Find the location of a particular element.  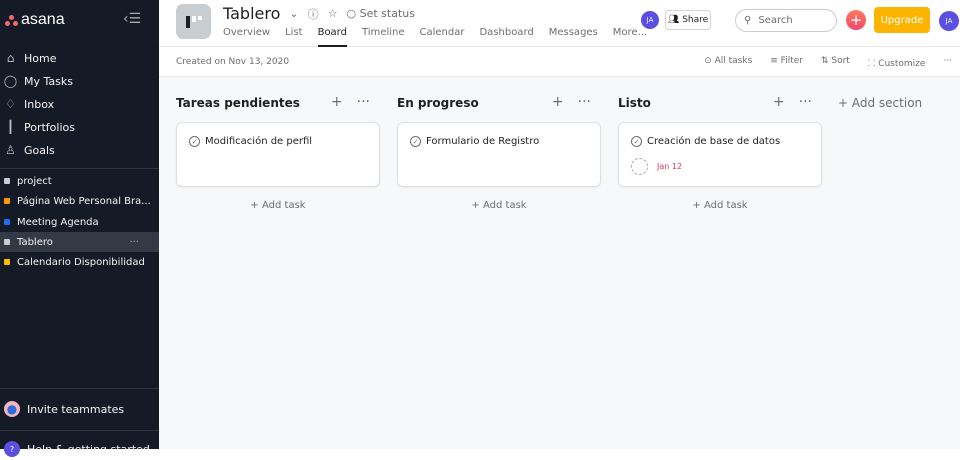

task-card: ✓ Formulario de Registro is located at coordinates (499, 154).